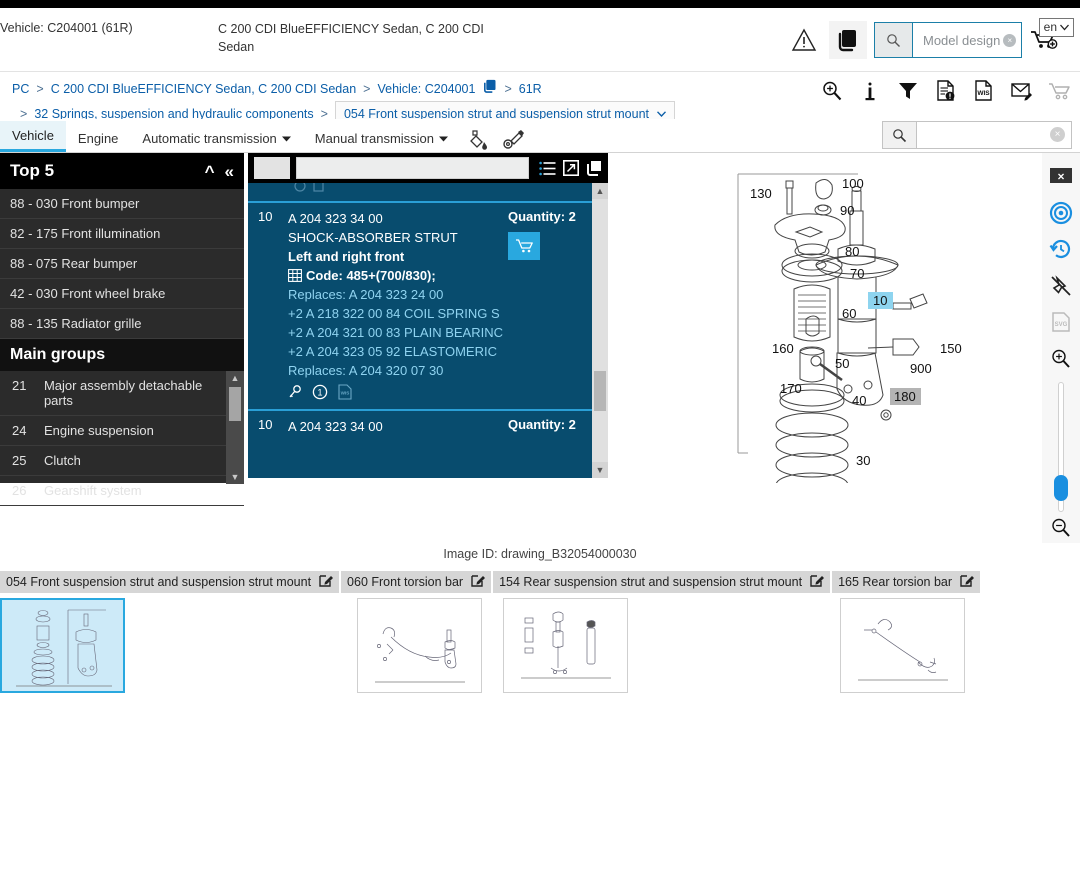 The width and height of the screenshot is (1080, 874). I want to click on parts-scrollbar: ▲ ▼, so click(600, 330).